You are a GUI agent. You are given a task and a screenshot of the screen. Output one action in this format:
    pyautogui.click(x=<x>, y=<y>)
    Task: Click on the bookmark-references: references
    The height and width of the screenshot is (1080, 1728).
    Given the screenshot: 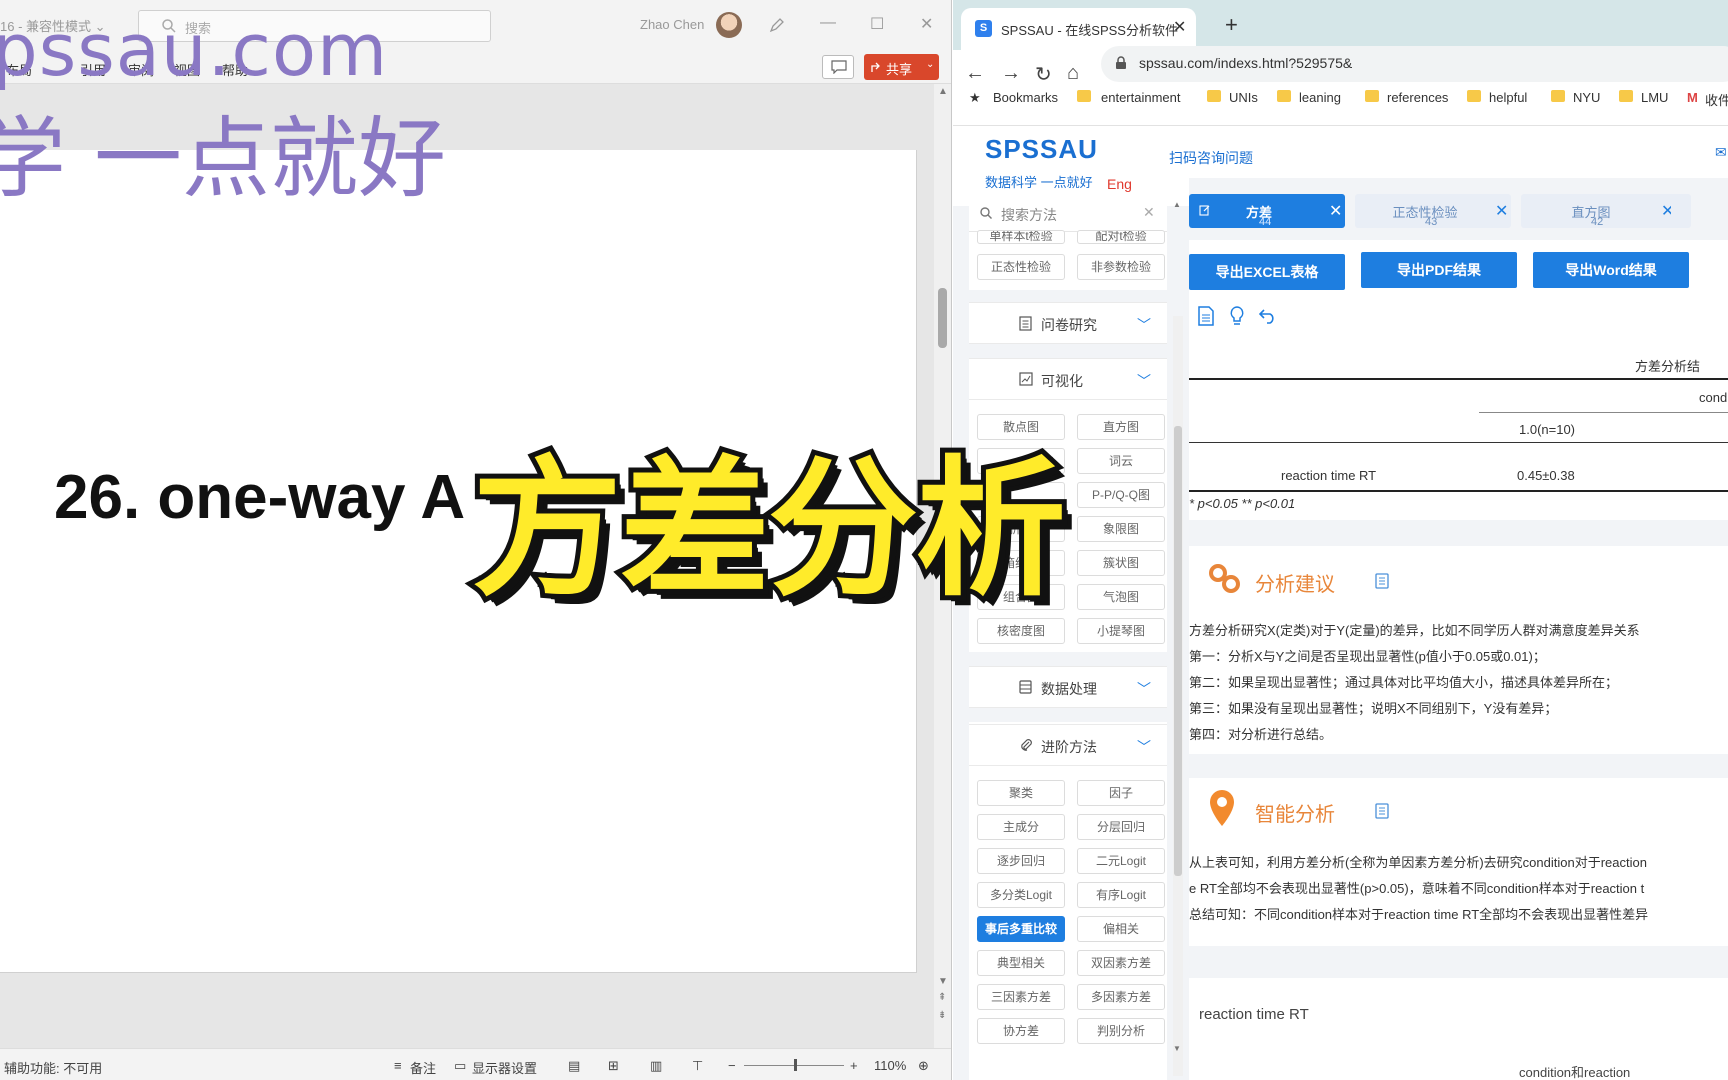 What is the action you would take?
    pyautogui.click(x=1417, y=97)
    